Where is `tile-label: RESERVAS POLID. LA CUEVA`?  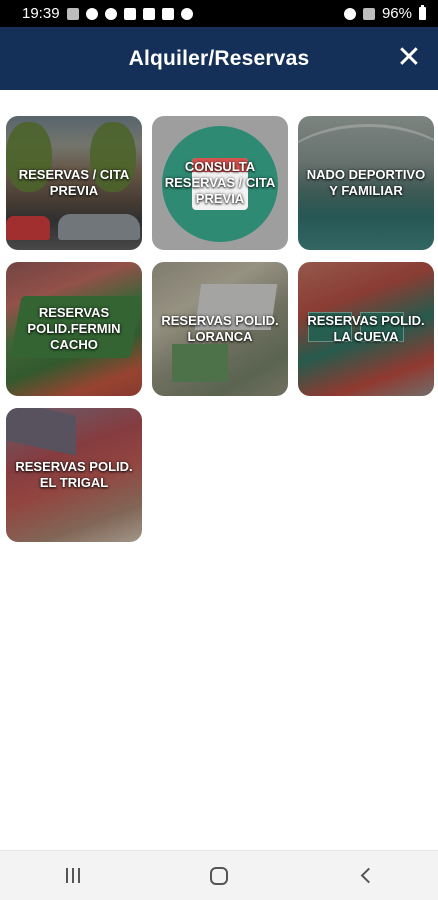
tile-label: RESERVAS POLID. LA CUEVA is located at coordinates (366, 328).